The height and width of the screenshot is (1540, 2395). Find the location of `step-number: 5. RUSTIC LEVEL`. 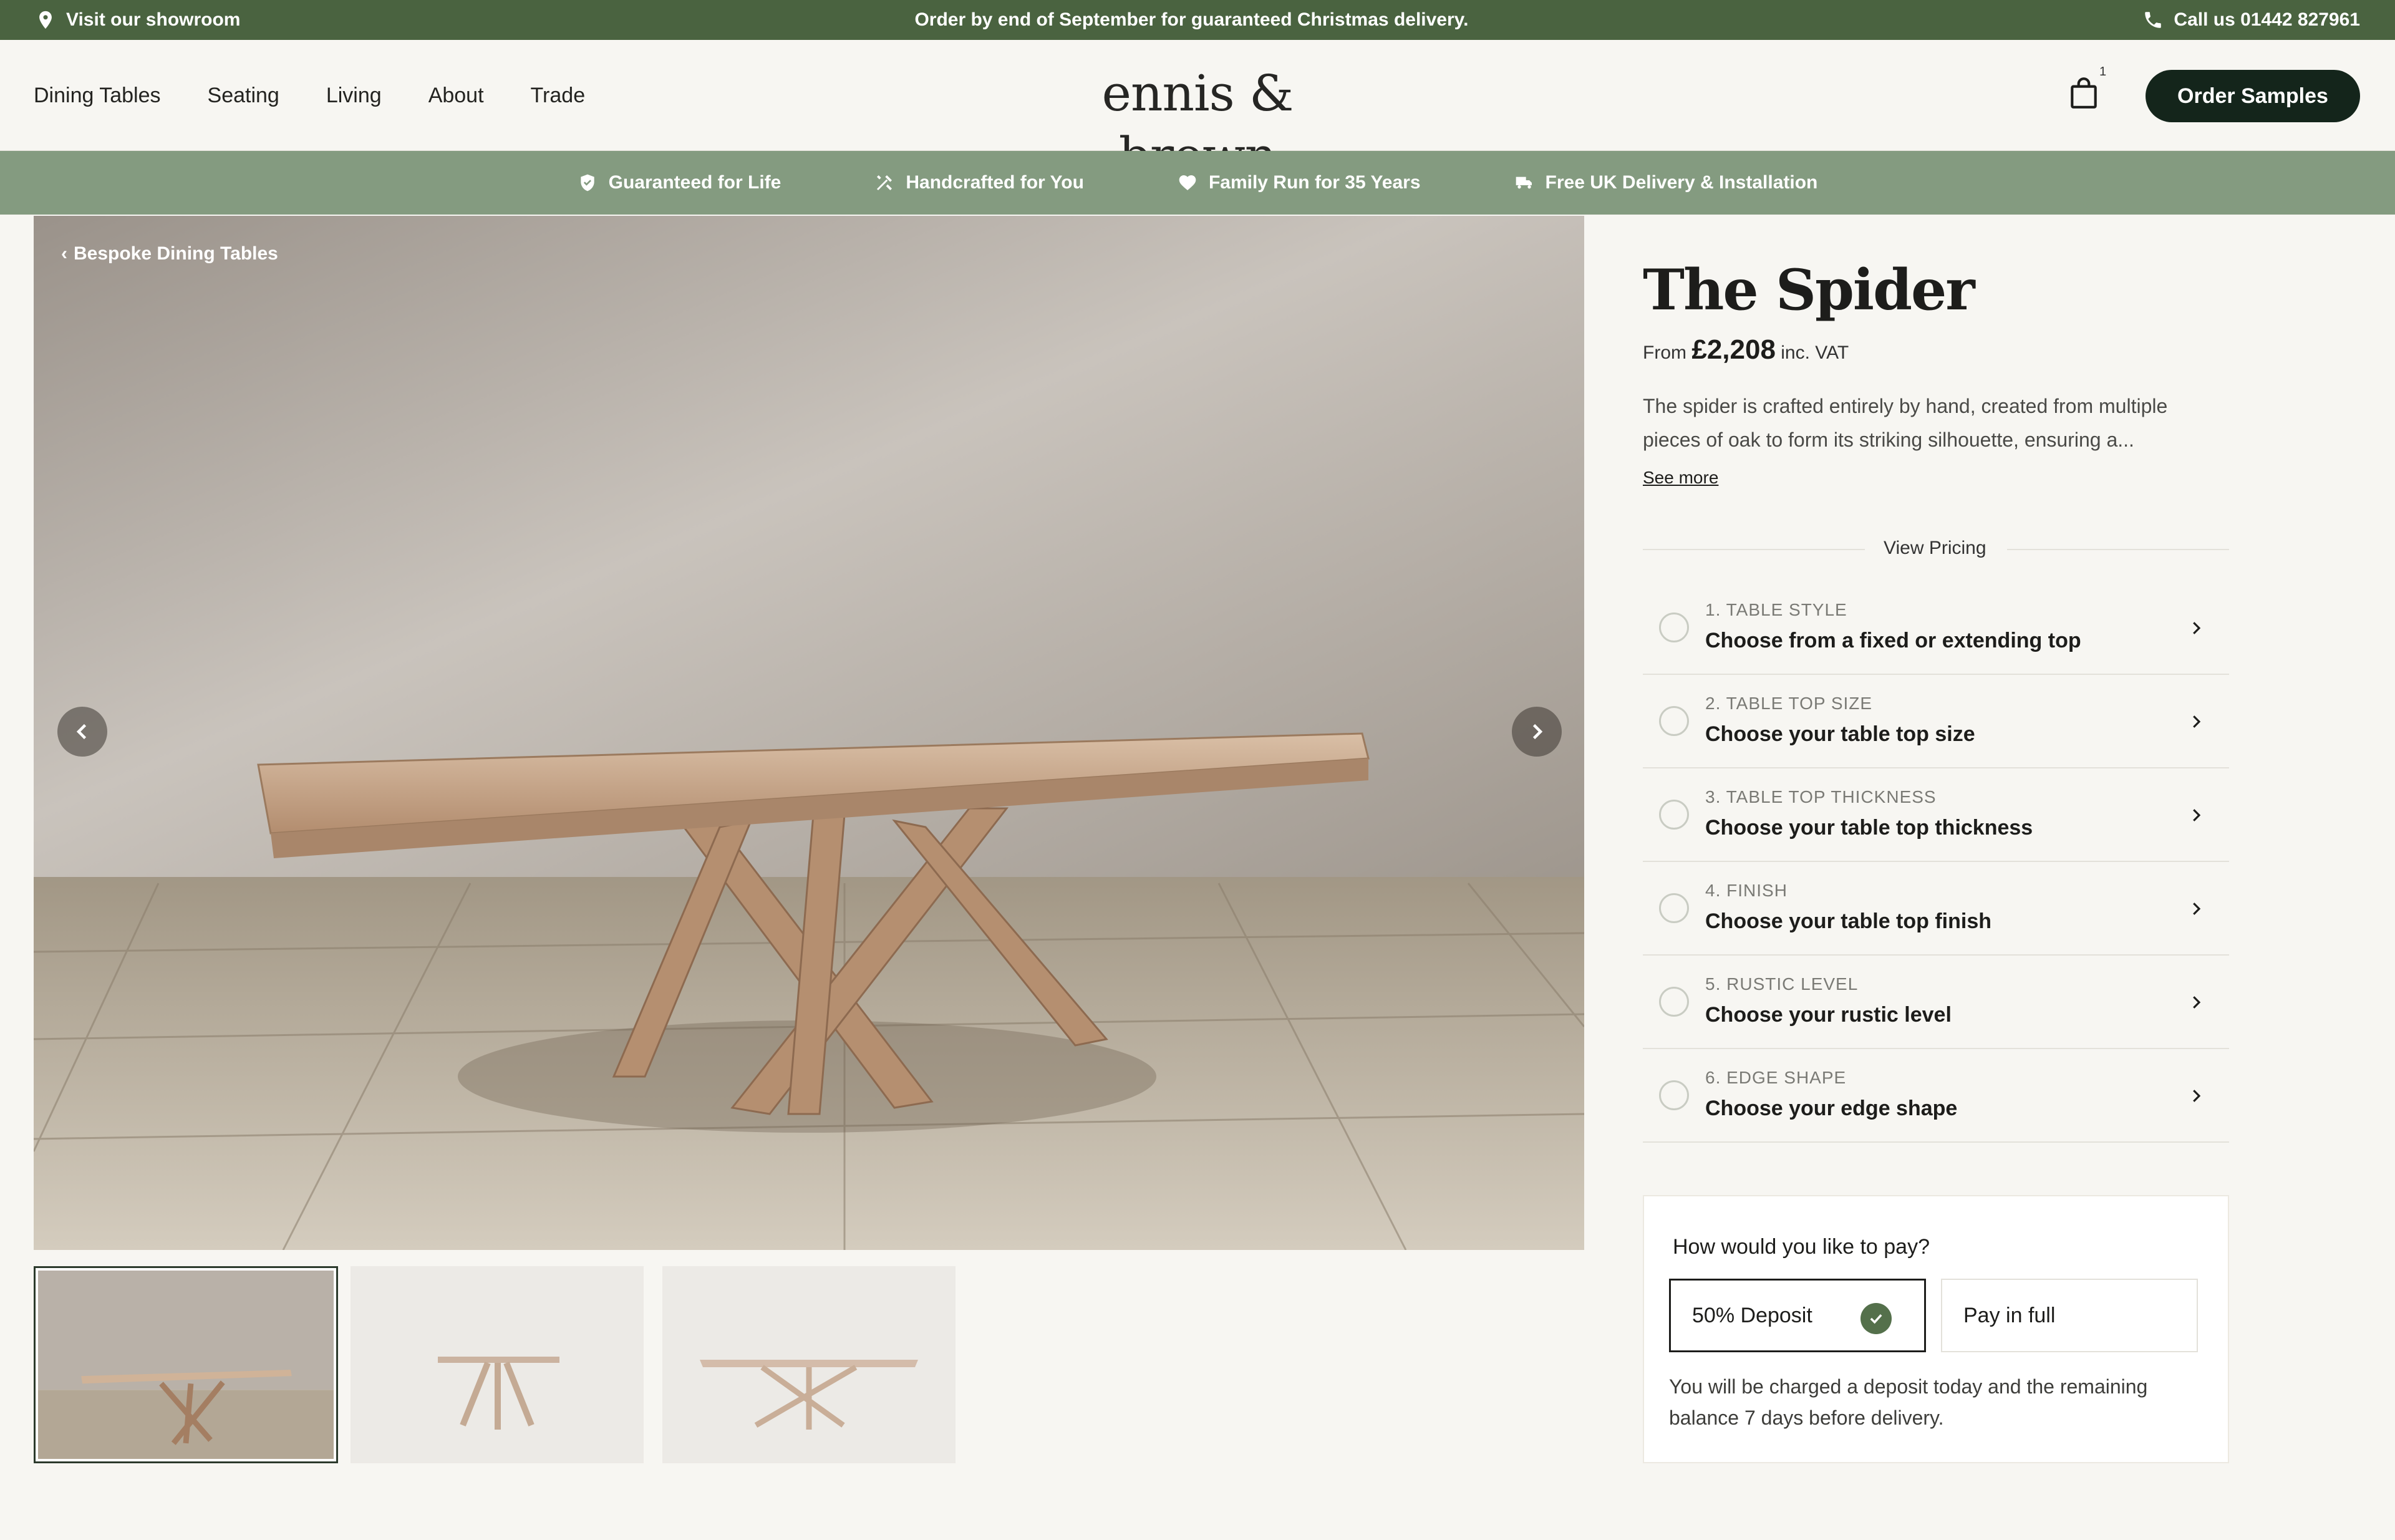

step-number: 5. RUSTIC LEVEL is located at coordinates (1782, 984).